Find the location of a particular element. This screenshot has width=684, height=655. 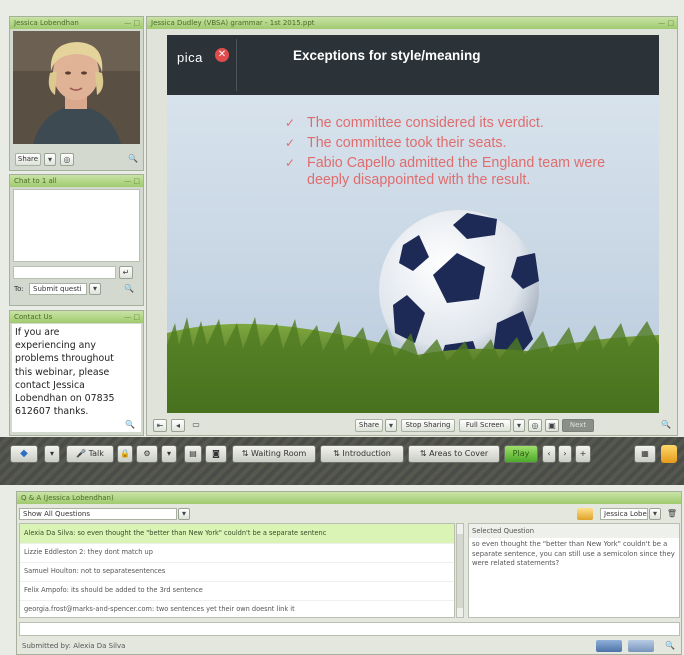

slide-title: Exceptions for style/meaning is located at coordinates (387, 55).